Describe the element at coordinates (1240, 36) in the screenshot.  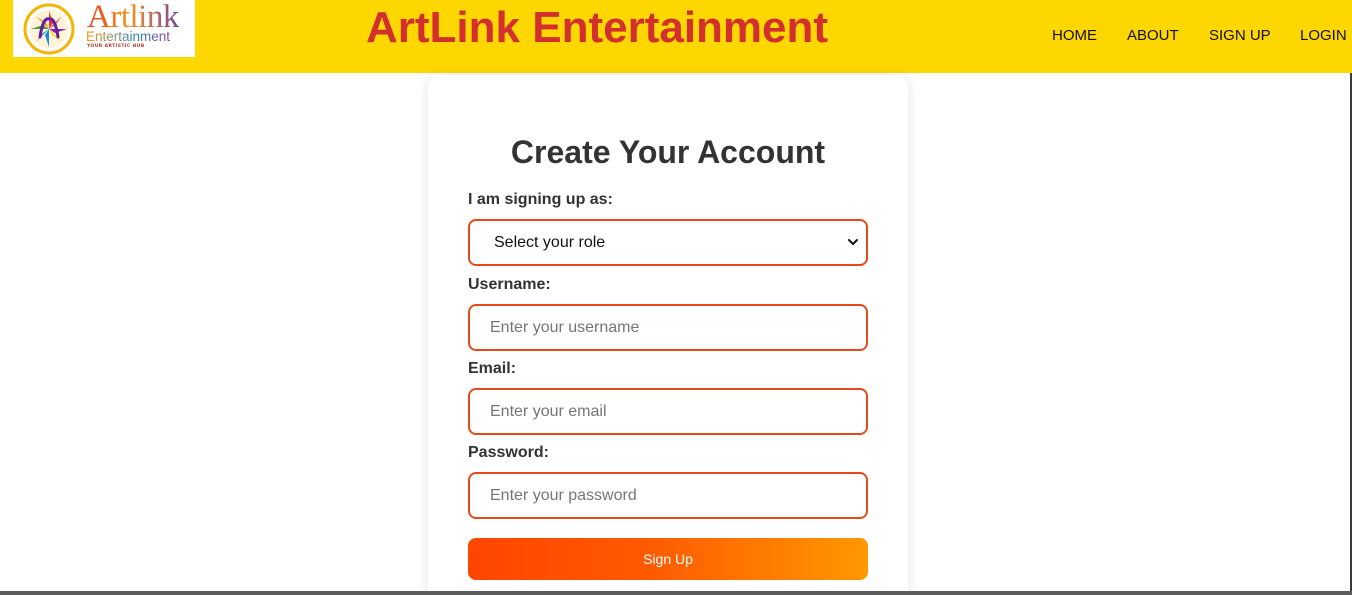
I see `nav-sign-up: SIGN UP` at that location.